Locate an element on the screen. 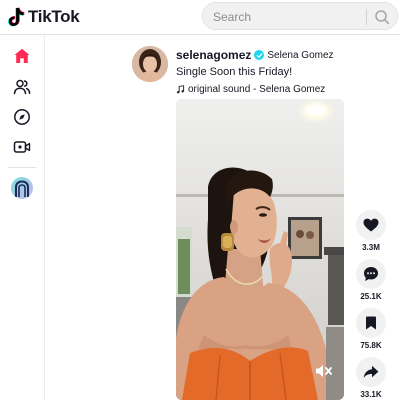 The width and height of the screenshot is (400, 400). like-action: 3.3M is located at coordinates (371, 231).